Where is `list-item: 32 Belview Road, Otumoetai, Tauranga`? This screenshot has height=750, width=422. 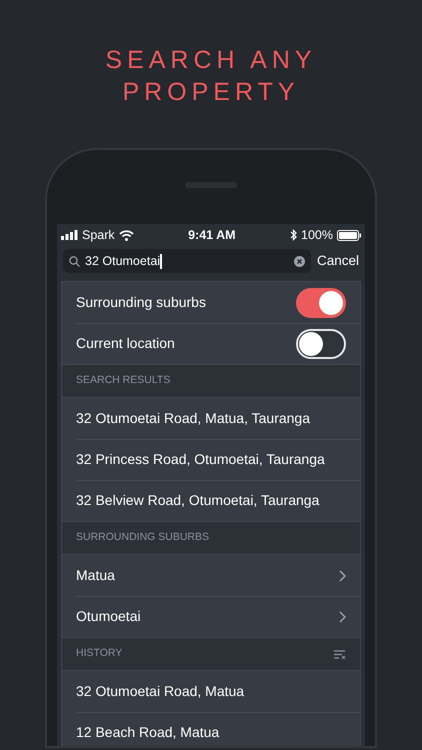 list-item: 32 Belview Road, Otumoetai, Tauranga is located at coordinates (211, 500).